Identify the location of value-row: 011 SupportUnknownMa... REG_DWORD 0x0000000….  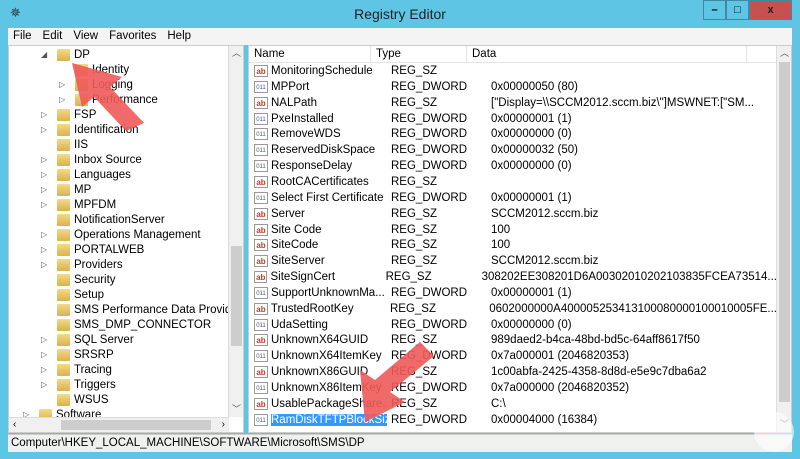
(513, 293).